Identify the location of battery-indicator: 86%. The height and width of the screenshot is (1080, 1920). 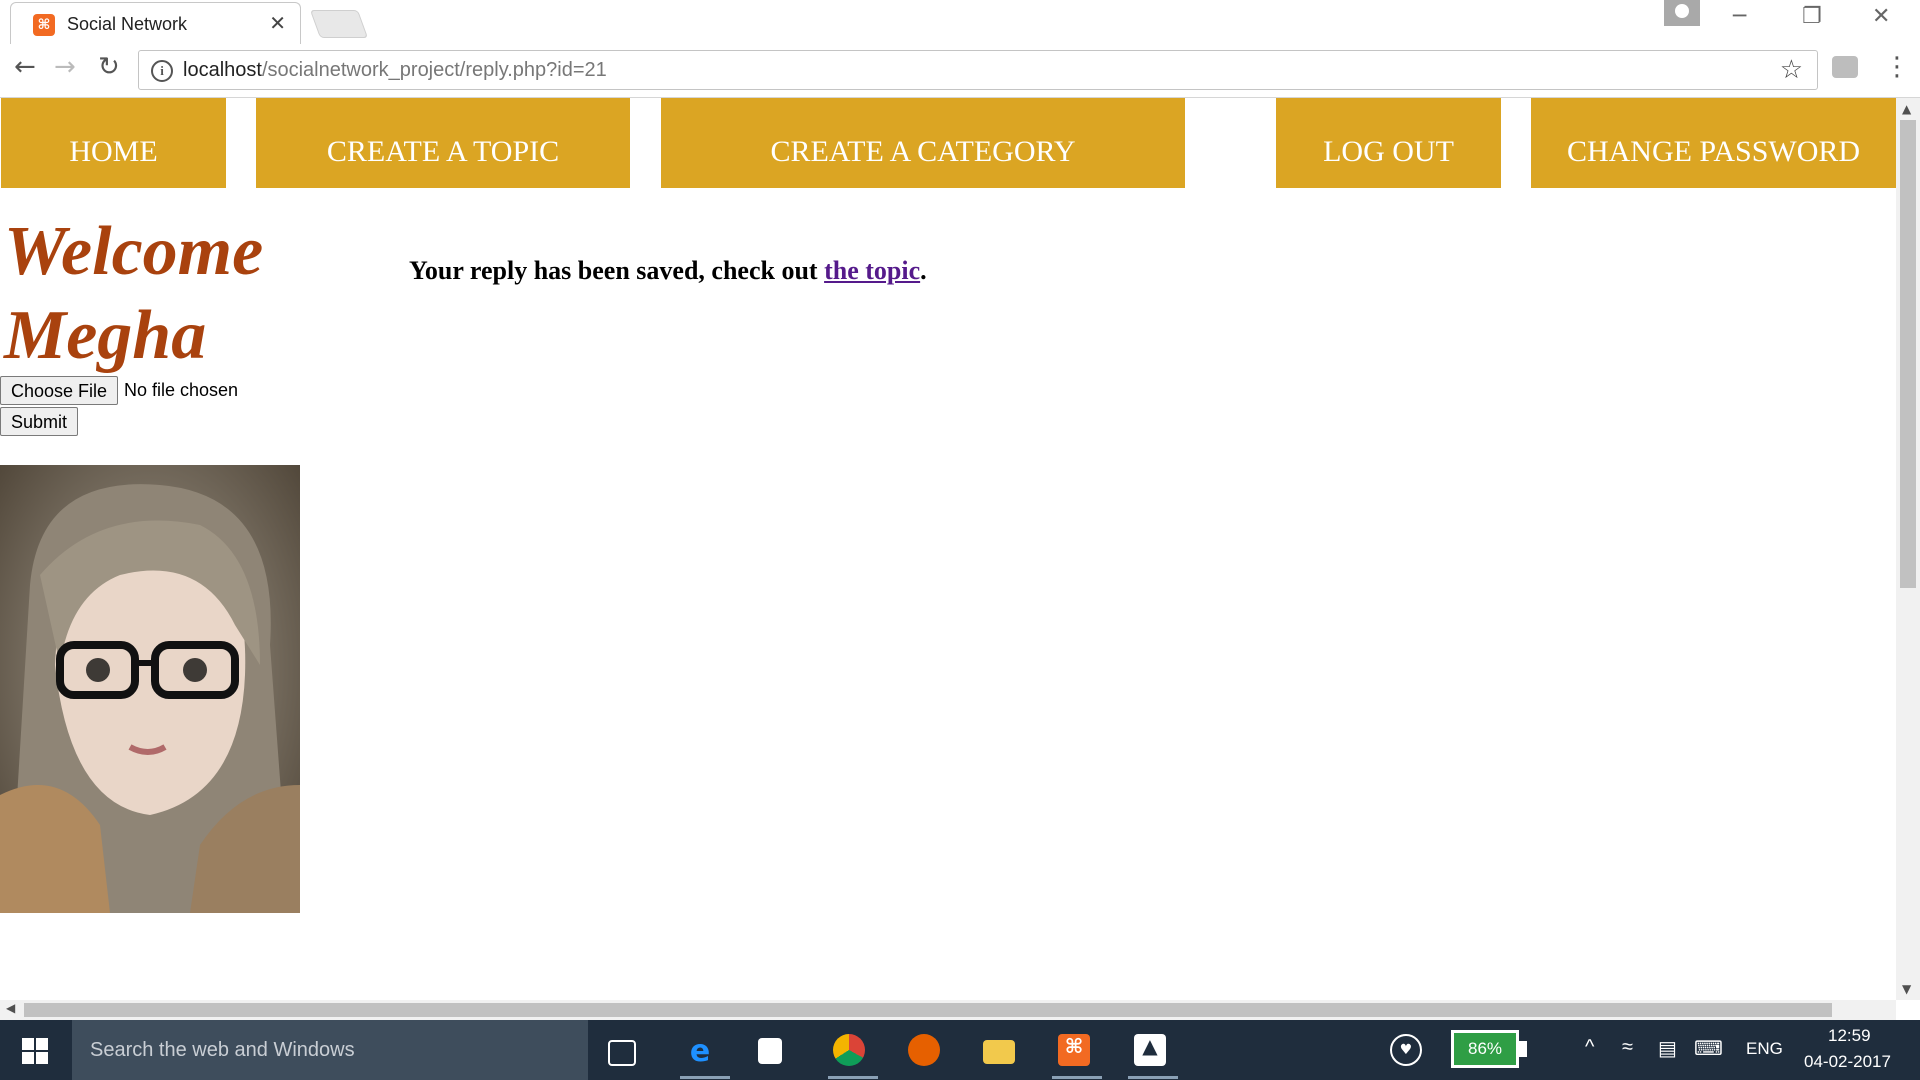
(1485, 1049).